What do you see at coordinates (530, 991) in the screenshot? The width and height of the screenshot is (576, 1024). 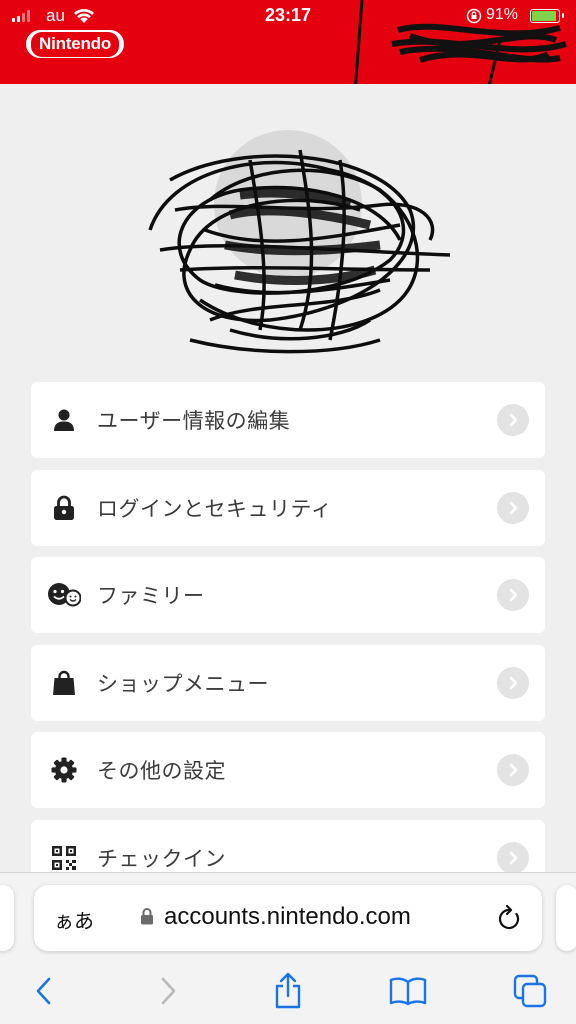 I see `tabs-icon` at bounding box center [530, 991].